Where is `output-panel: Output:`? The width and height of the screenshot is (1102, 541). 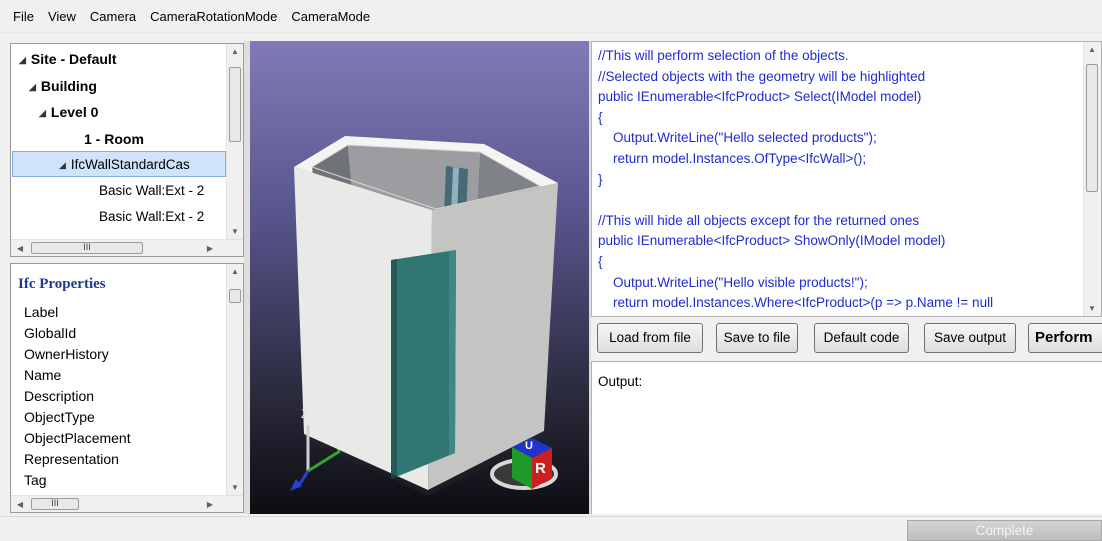
output-panel: Output: is located at coordinates (846, 437).